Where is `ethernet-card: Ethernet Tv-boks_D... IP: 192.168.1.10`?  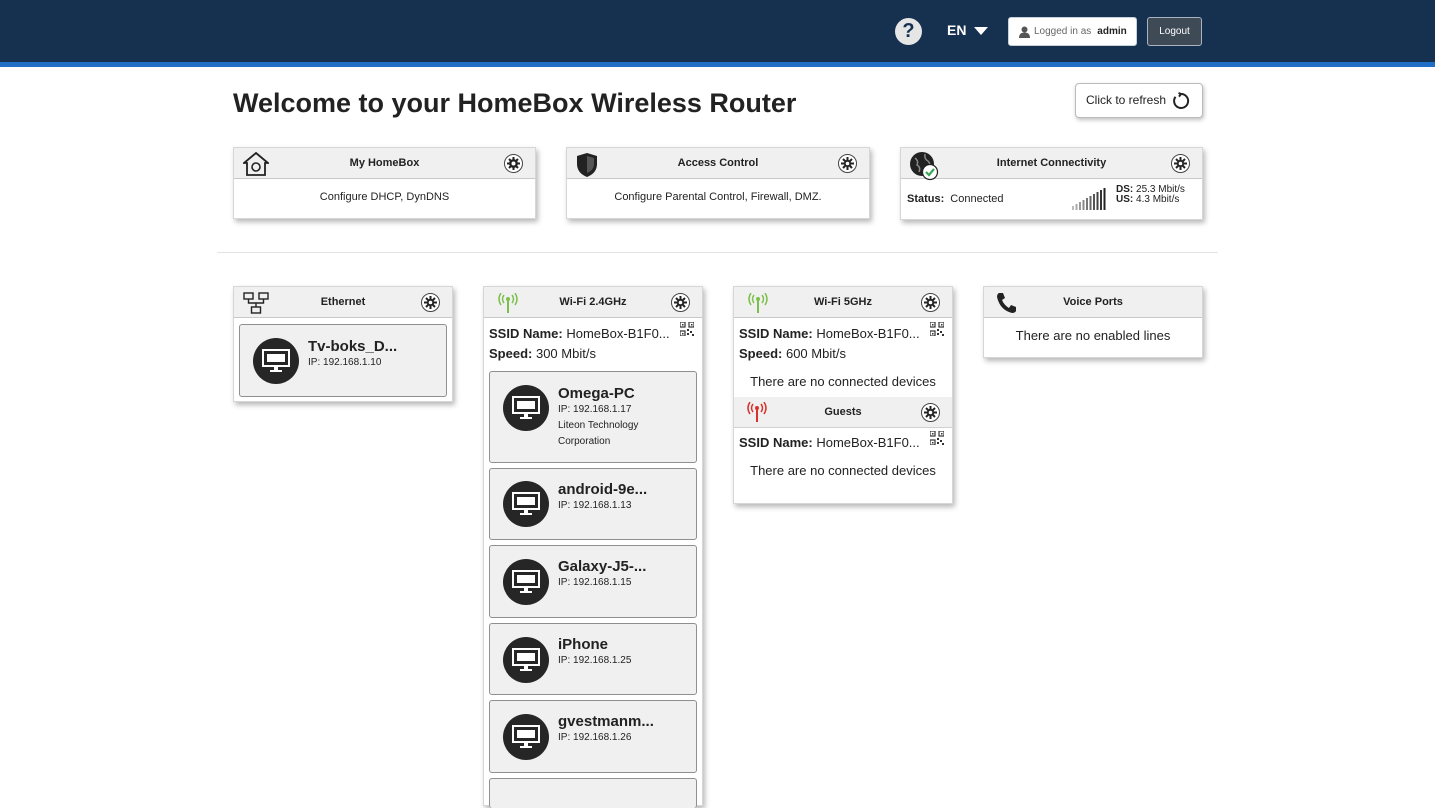 ethernet-card: Ethernet Tv-boks_D... IP: 192.168.1.10 is located at coordinates (343, 344).